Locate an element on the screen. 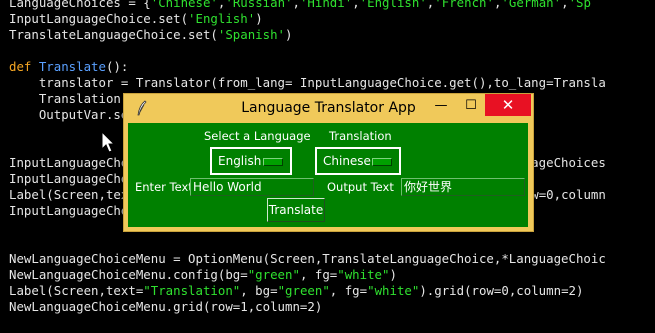 This screenshot has width=655, height=333. input-language-menu: English is located at coordinates (251, 161).